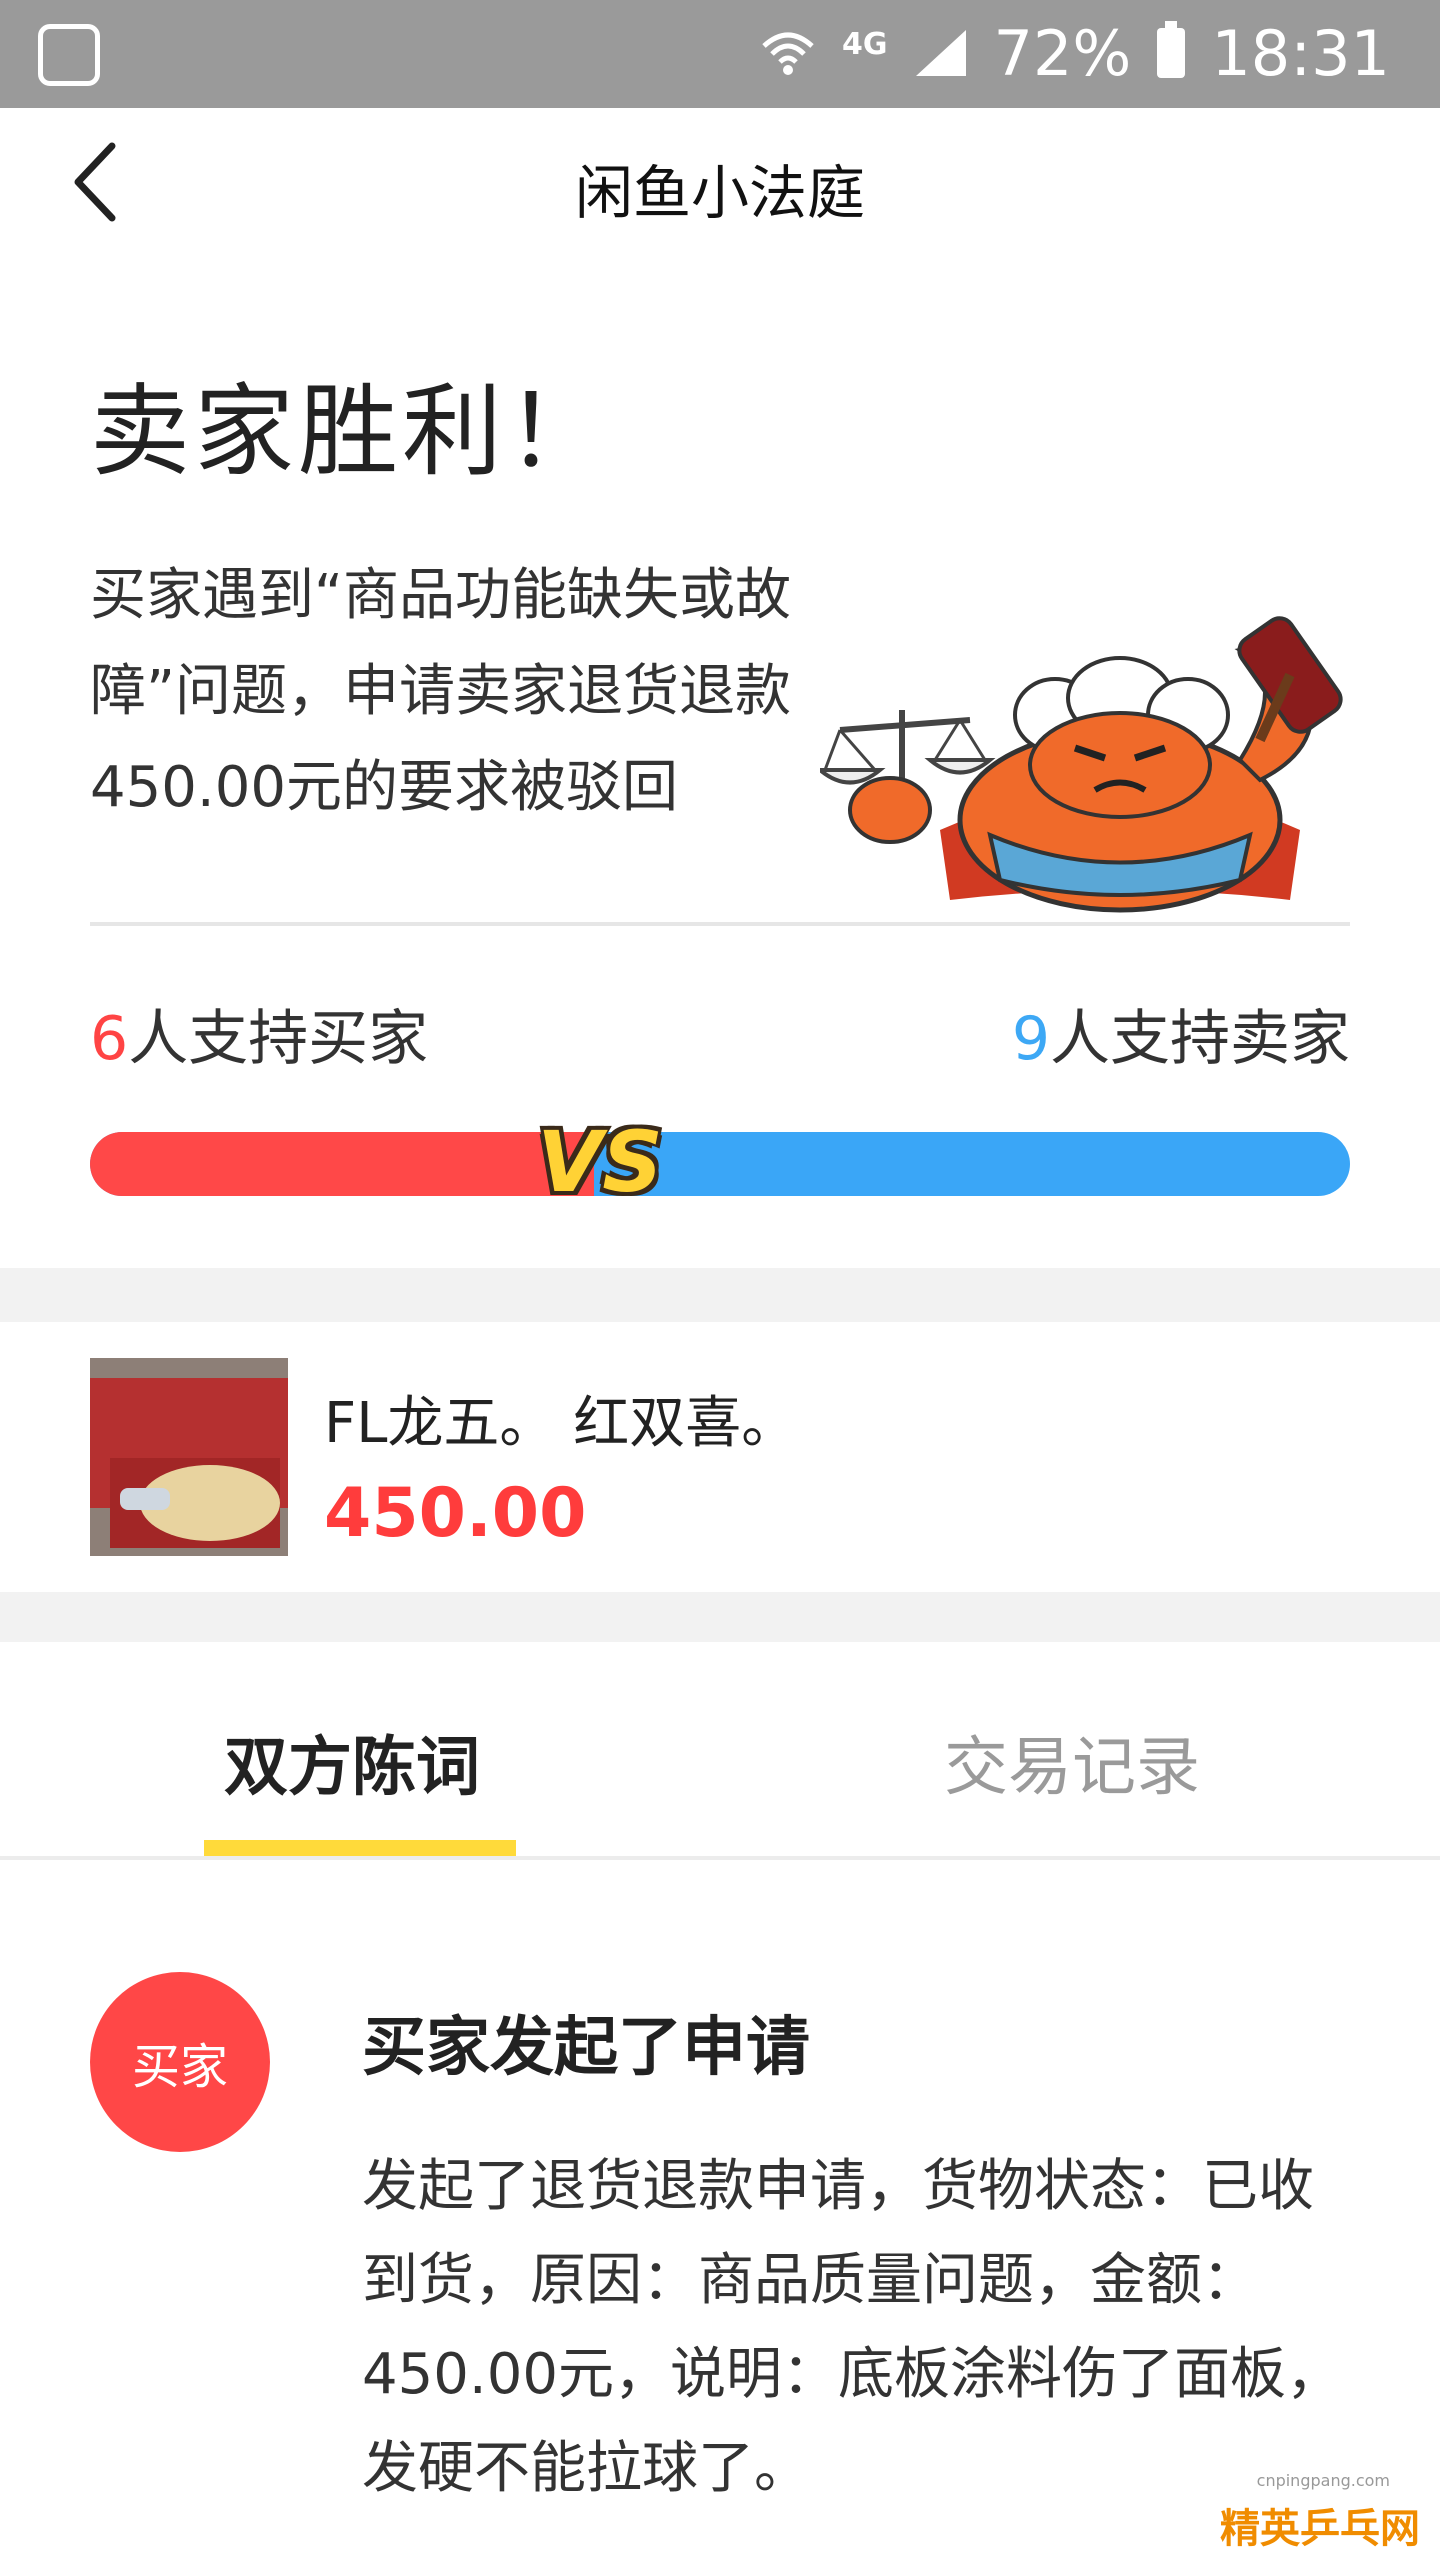 The width and height of the screenshot is (1440, 2560). I want to click on battery-percentage: 72%, so click(1062, 53).